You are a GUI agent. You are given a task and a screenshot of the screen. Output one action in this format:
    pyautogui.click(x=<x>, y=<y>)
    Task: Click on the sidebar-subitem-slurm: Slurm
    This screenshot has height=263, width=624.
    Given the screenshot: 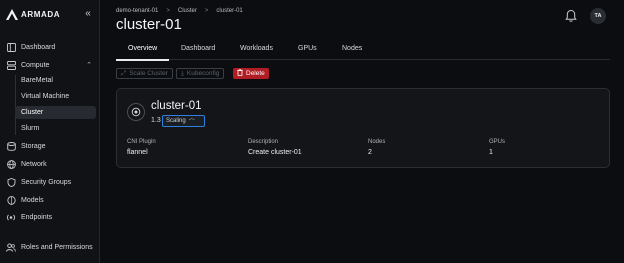 What is the action you would take?
    pyautogui.click(x=55, y=128)
    